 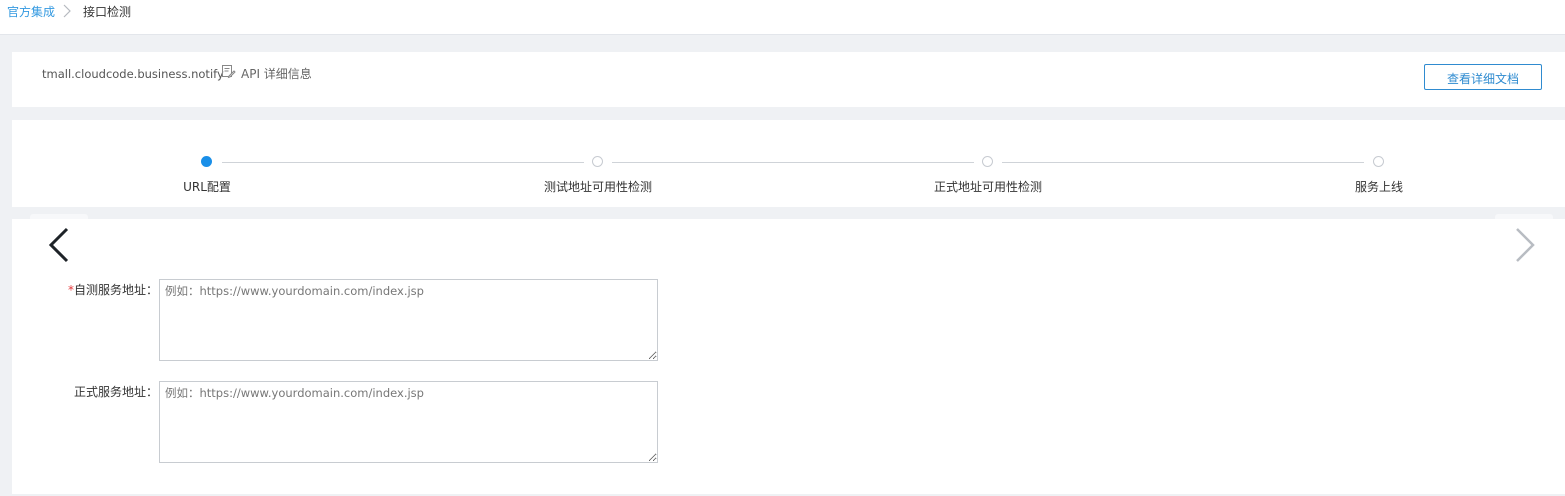 I want to click on breadcrumb: 官方集成 接口检测, so click(x=782, y=17).